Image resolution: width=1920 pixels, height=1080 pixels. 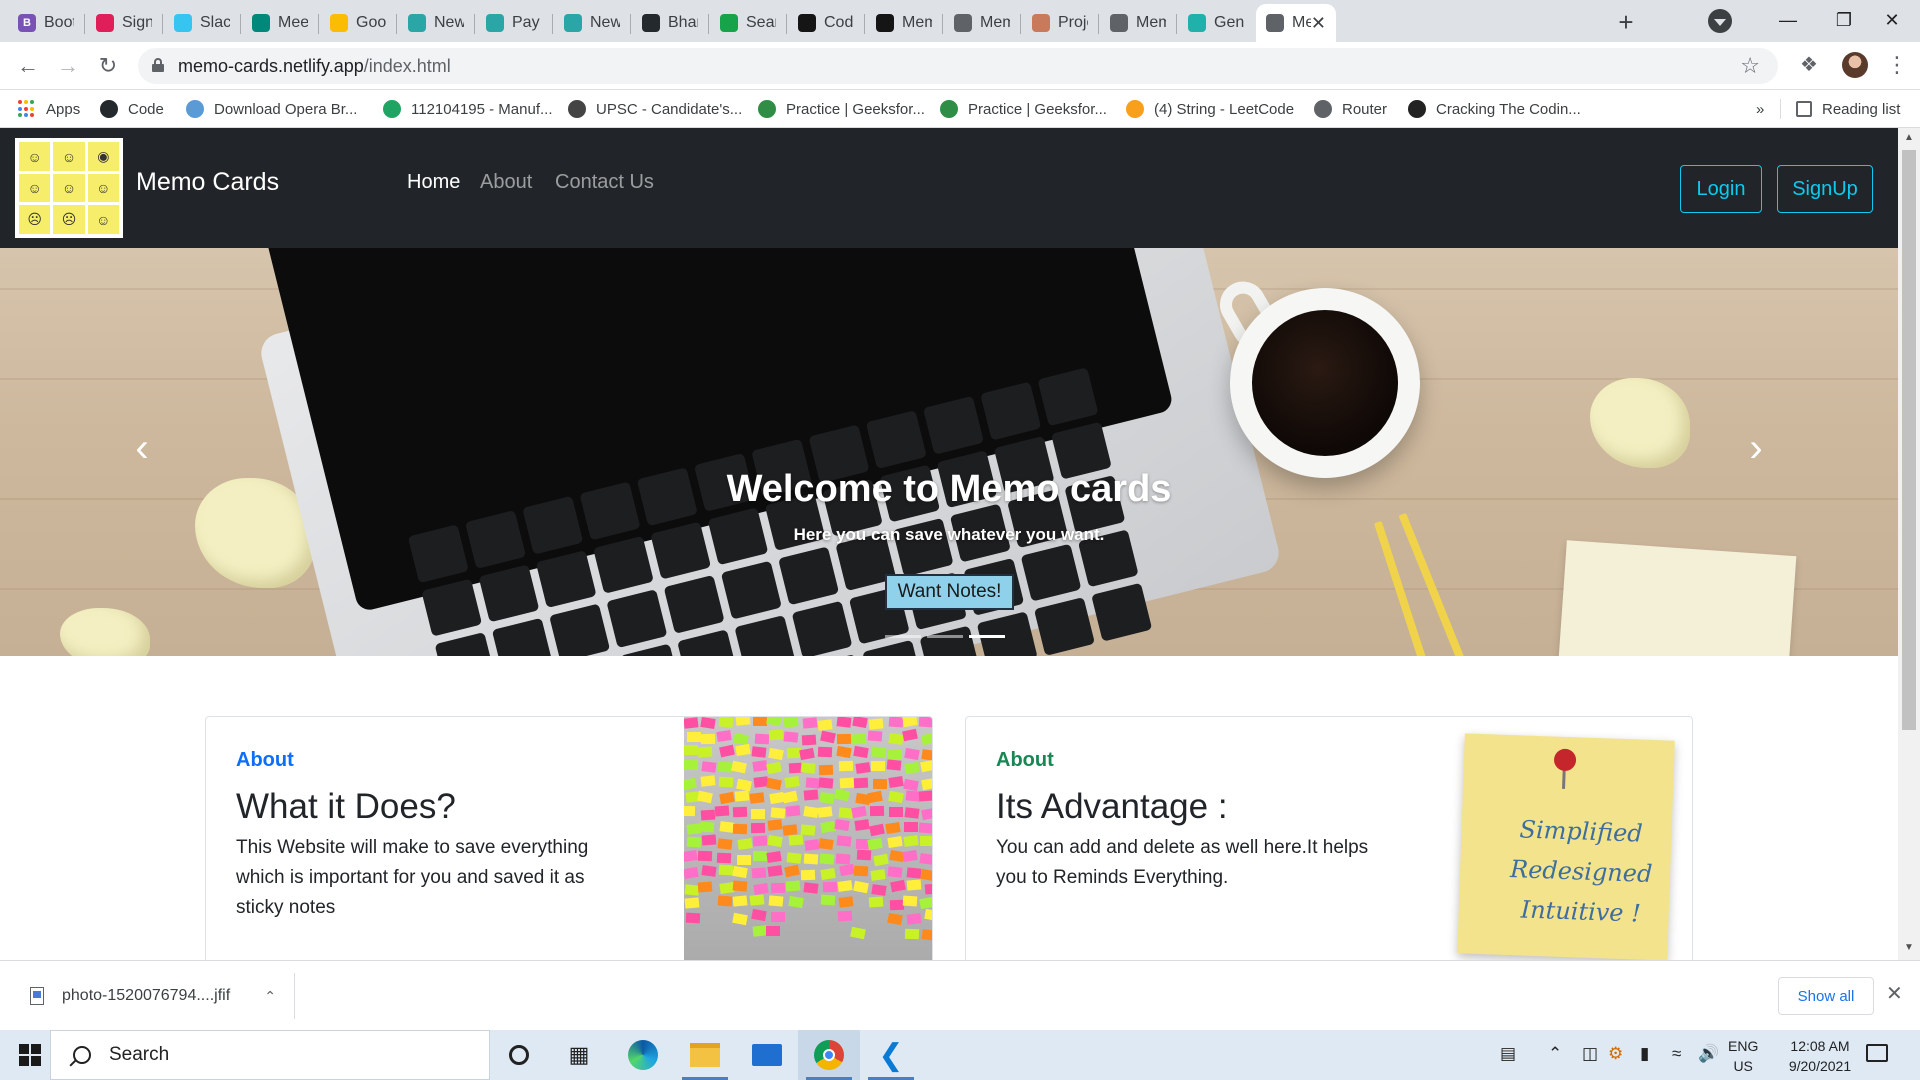 What do you see at coordinates (1809, 64) in the screenshot?
I see `extensions-puzzle-icon: ❖` at bounding box center [1809, 64].